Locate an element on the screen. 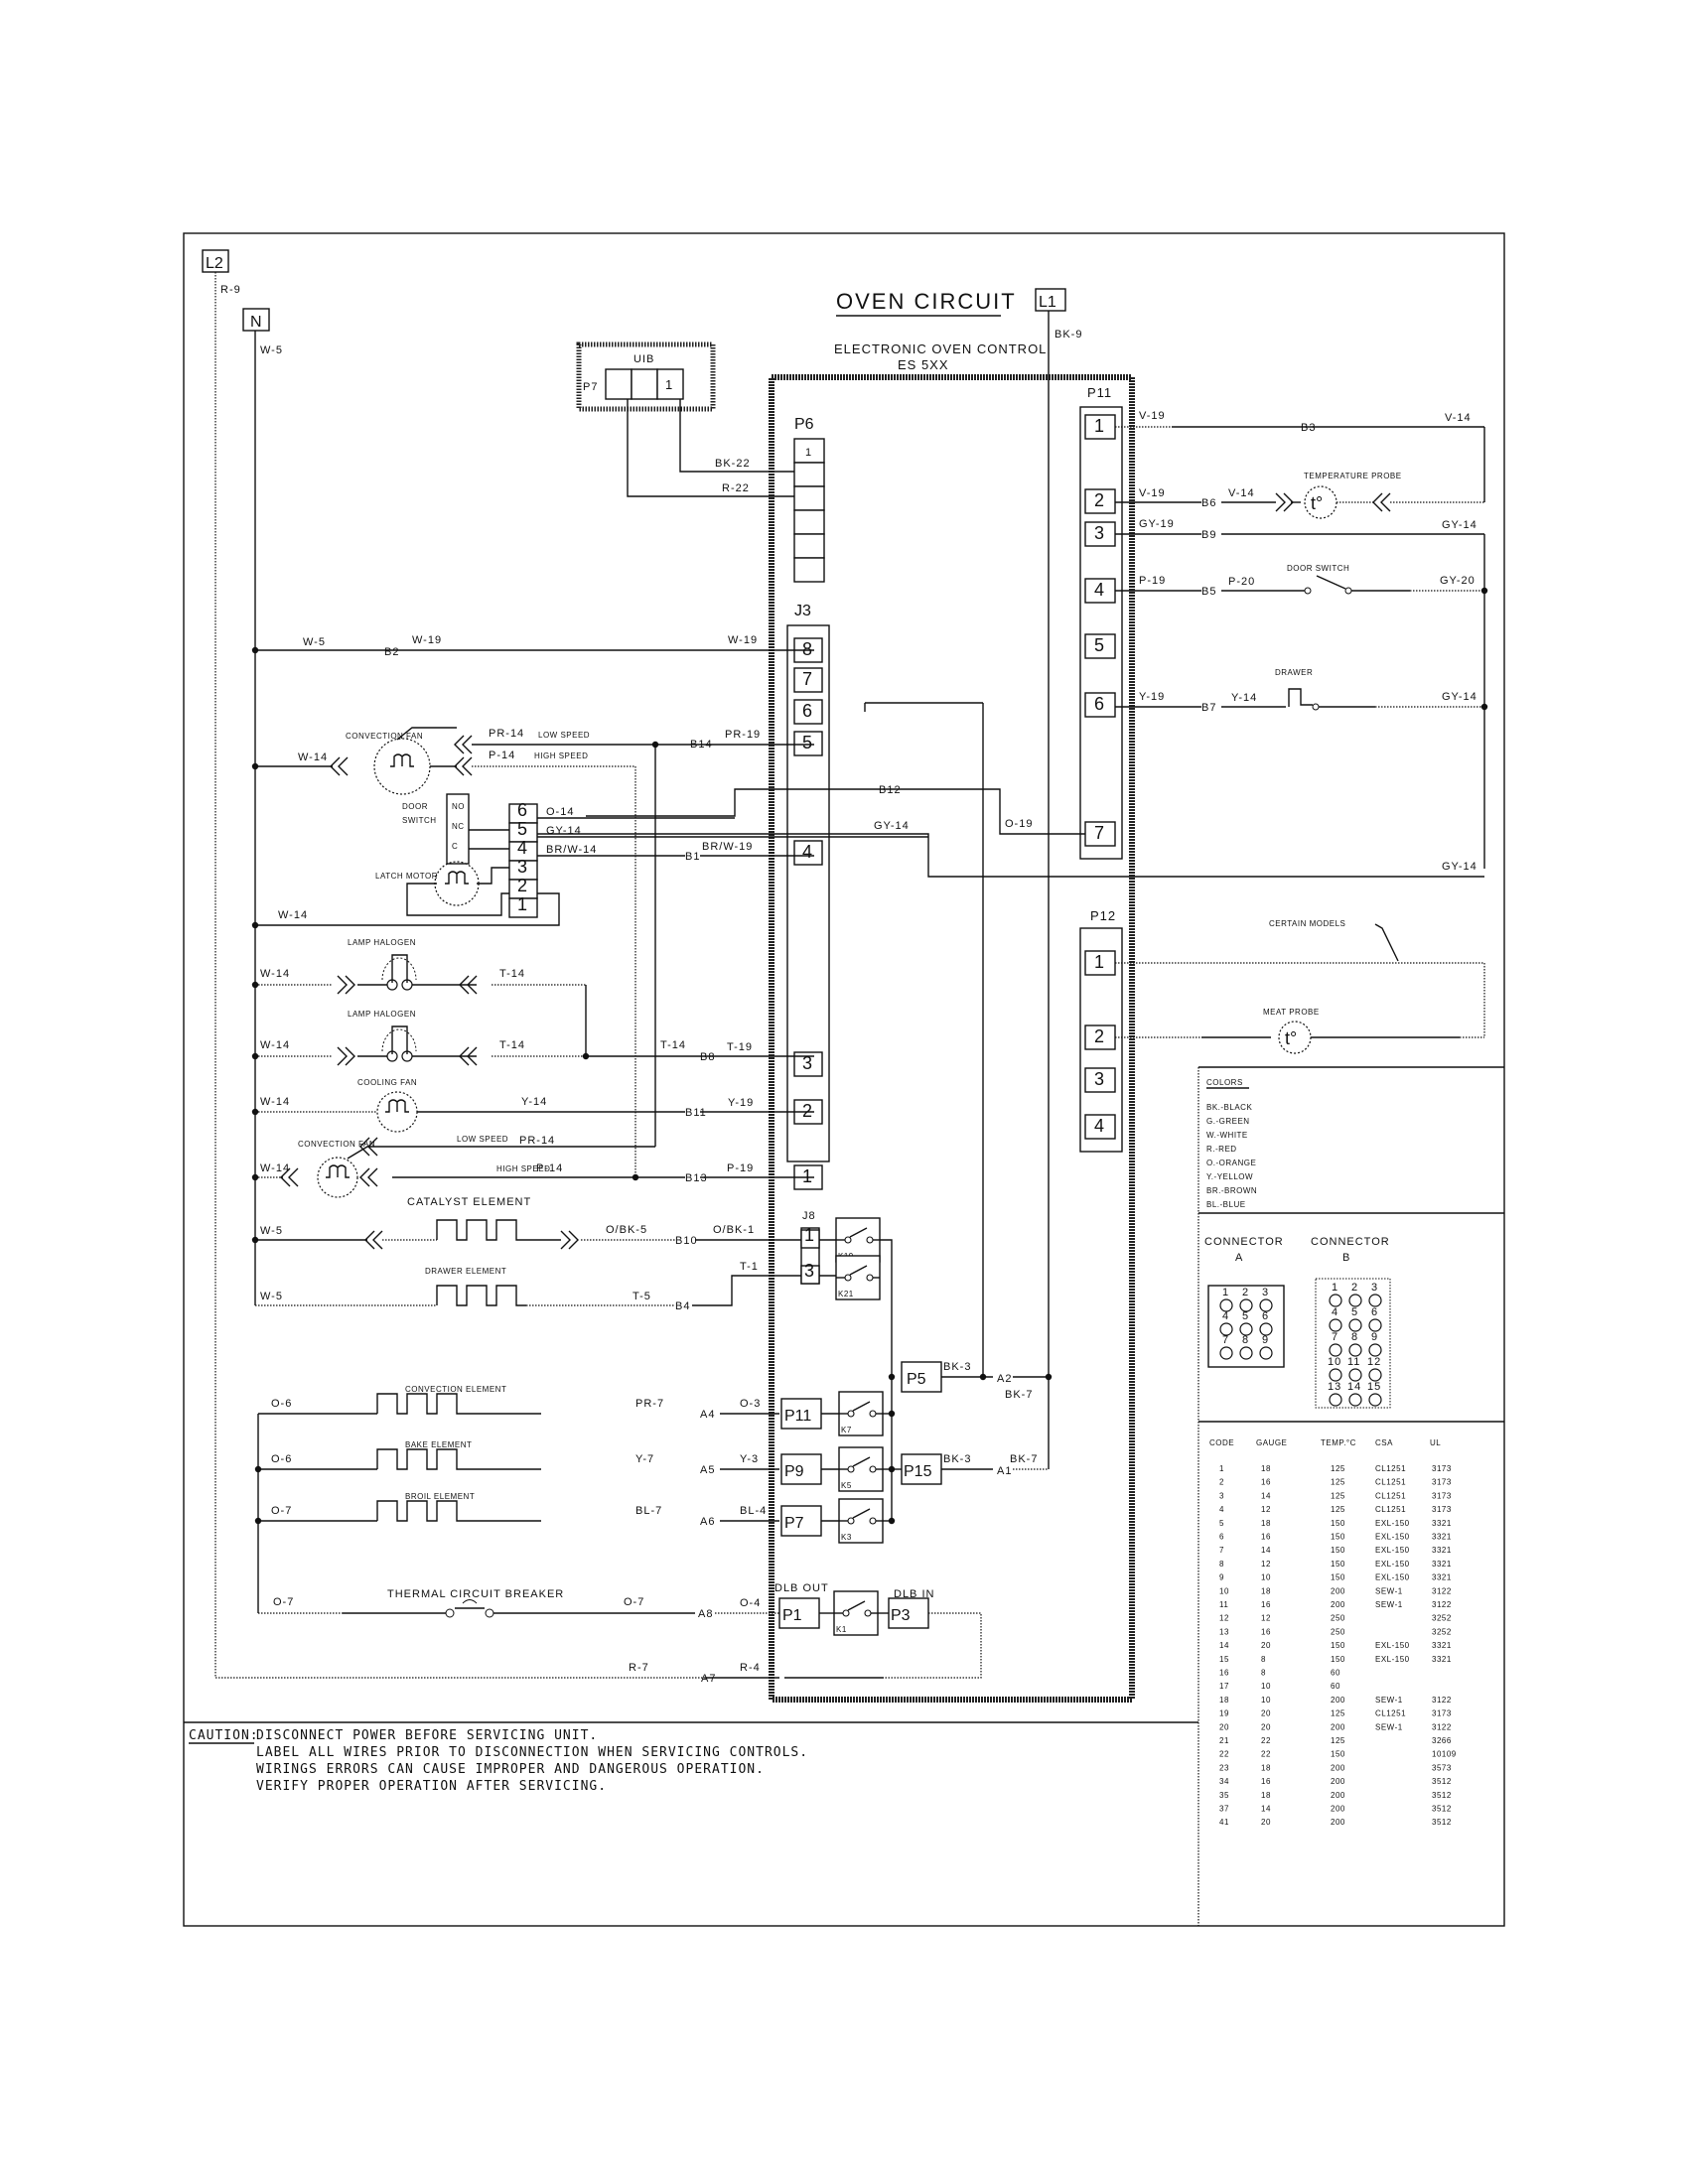  pin-label: 1 is located at coordinates (1099, 426).